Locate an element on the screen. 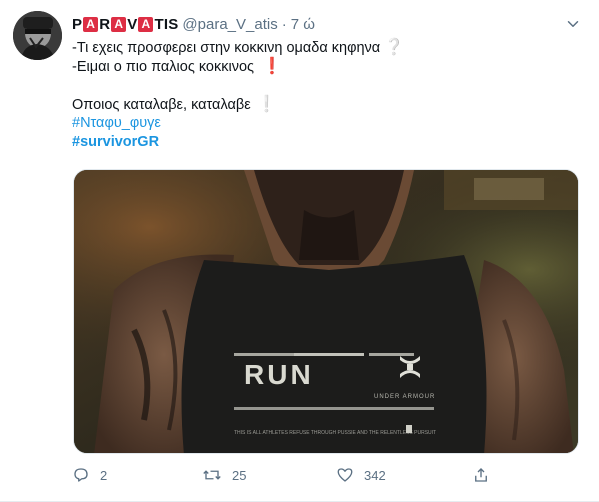  like-button: 342 is located at coordinates (361, 475).